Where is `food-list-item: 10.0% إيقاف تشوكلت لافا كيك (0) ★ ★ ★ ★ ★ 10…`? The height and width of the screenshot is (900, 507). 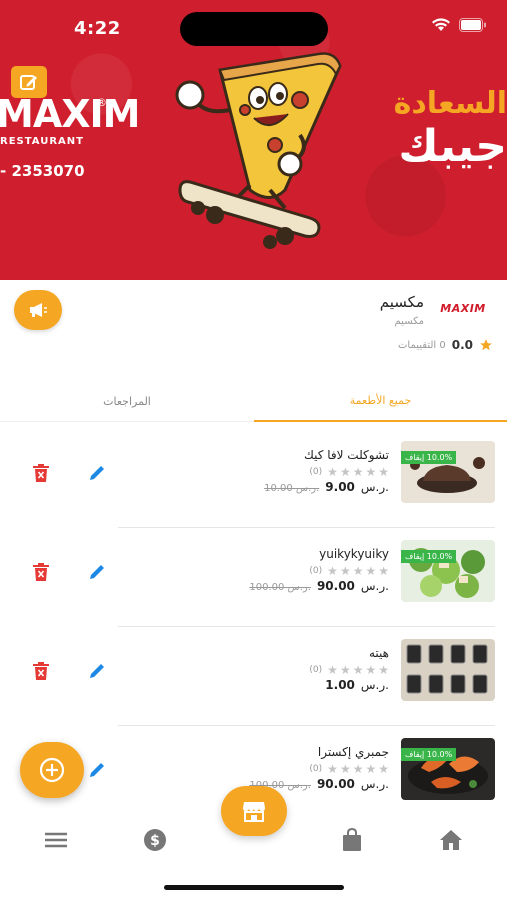
food-list-item: 10.0% إيقاف تشوكلت لافا كيك (0) ★ ★ ★ ★ ★ 10… is located at coordinates (253, 479).